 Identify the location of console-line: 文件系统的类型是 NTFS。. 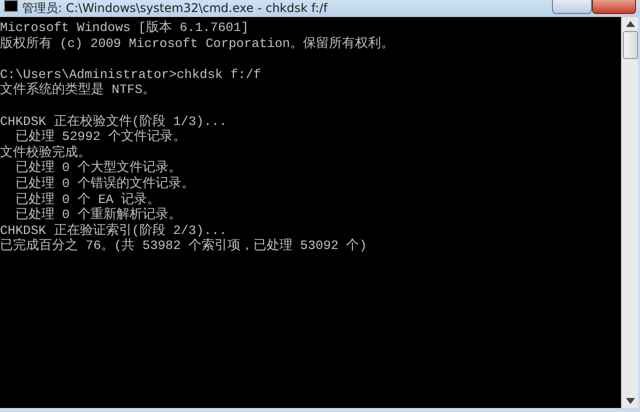
(78, 90).